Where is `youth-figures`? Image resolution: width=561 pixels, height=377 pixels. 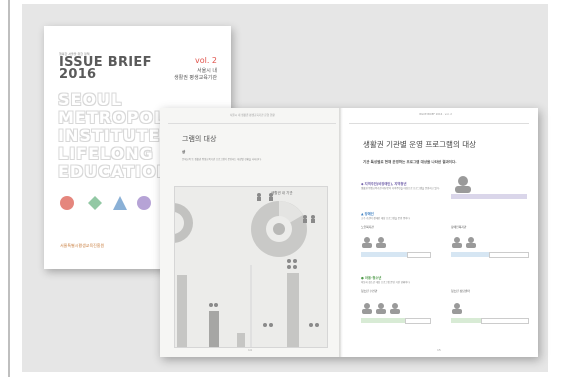 youth-figures is located at coordinates (412, 308).